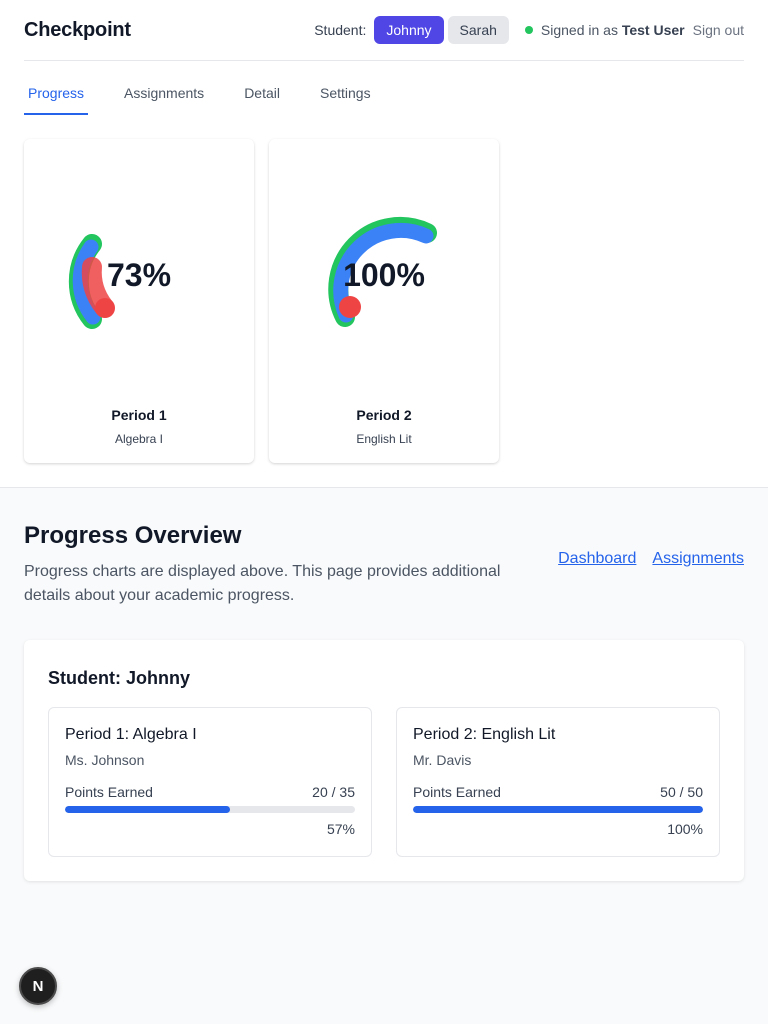 The image size is (768, 1024). What do you see at coordinates (484, 734) in the screenshot?
I see `period-name: Period 2: English Lit` at bounding box center [484, 734].